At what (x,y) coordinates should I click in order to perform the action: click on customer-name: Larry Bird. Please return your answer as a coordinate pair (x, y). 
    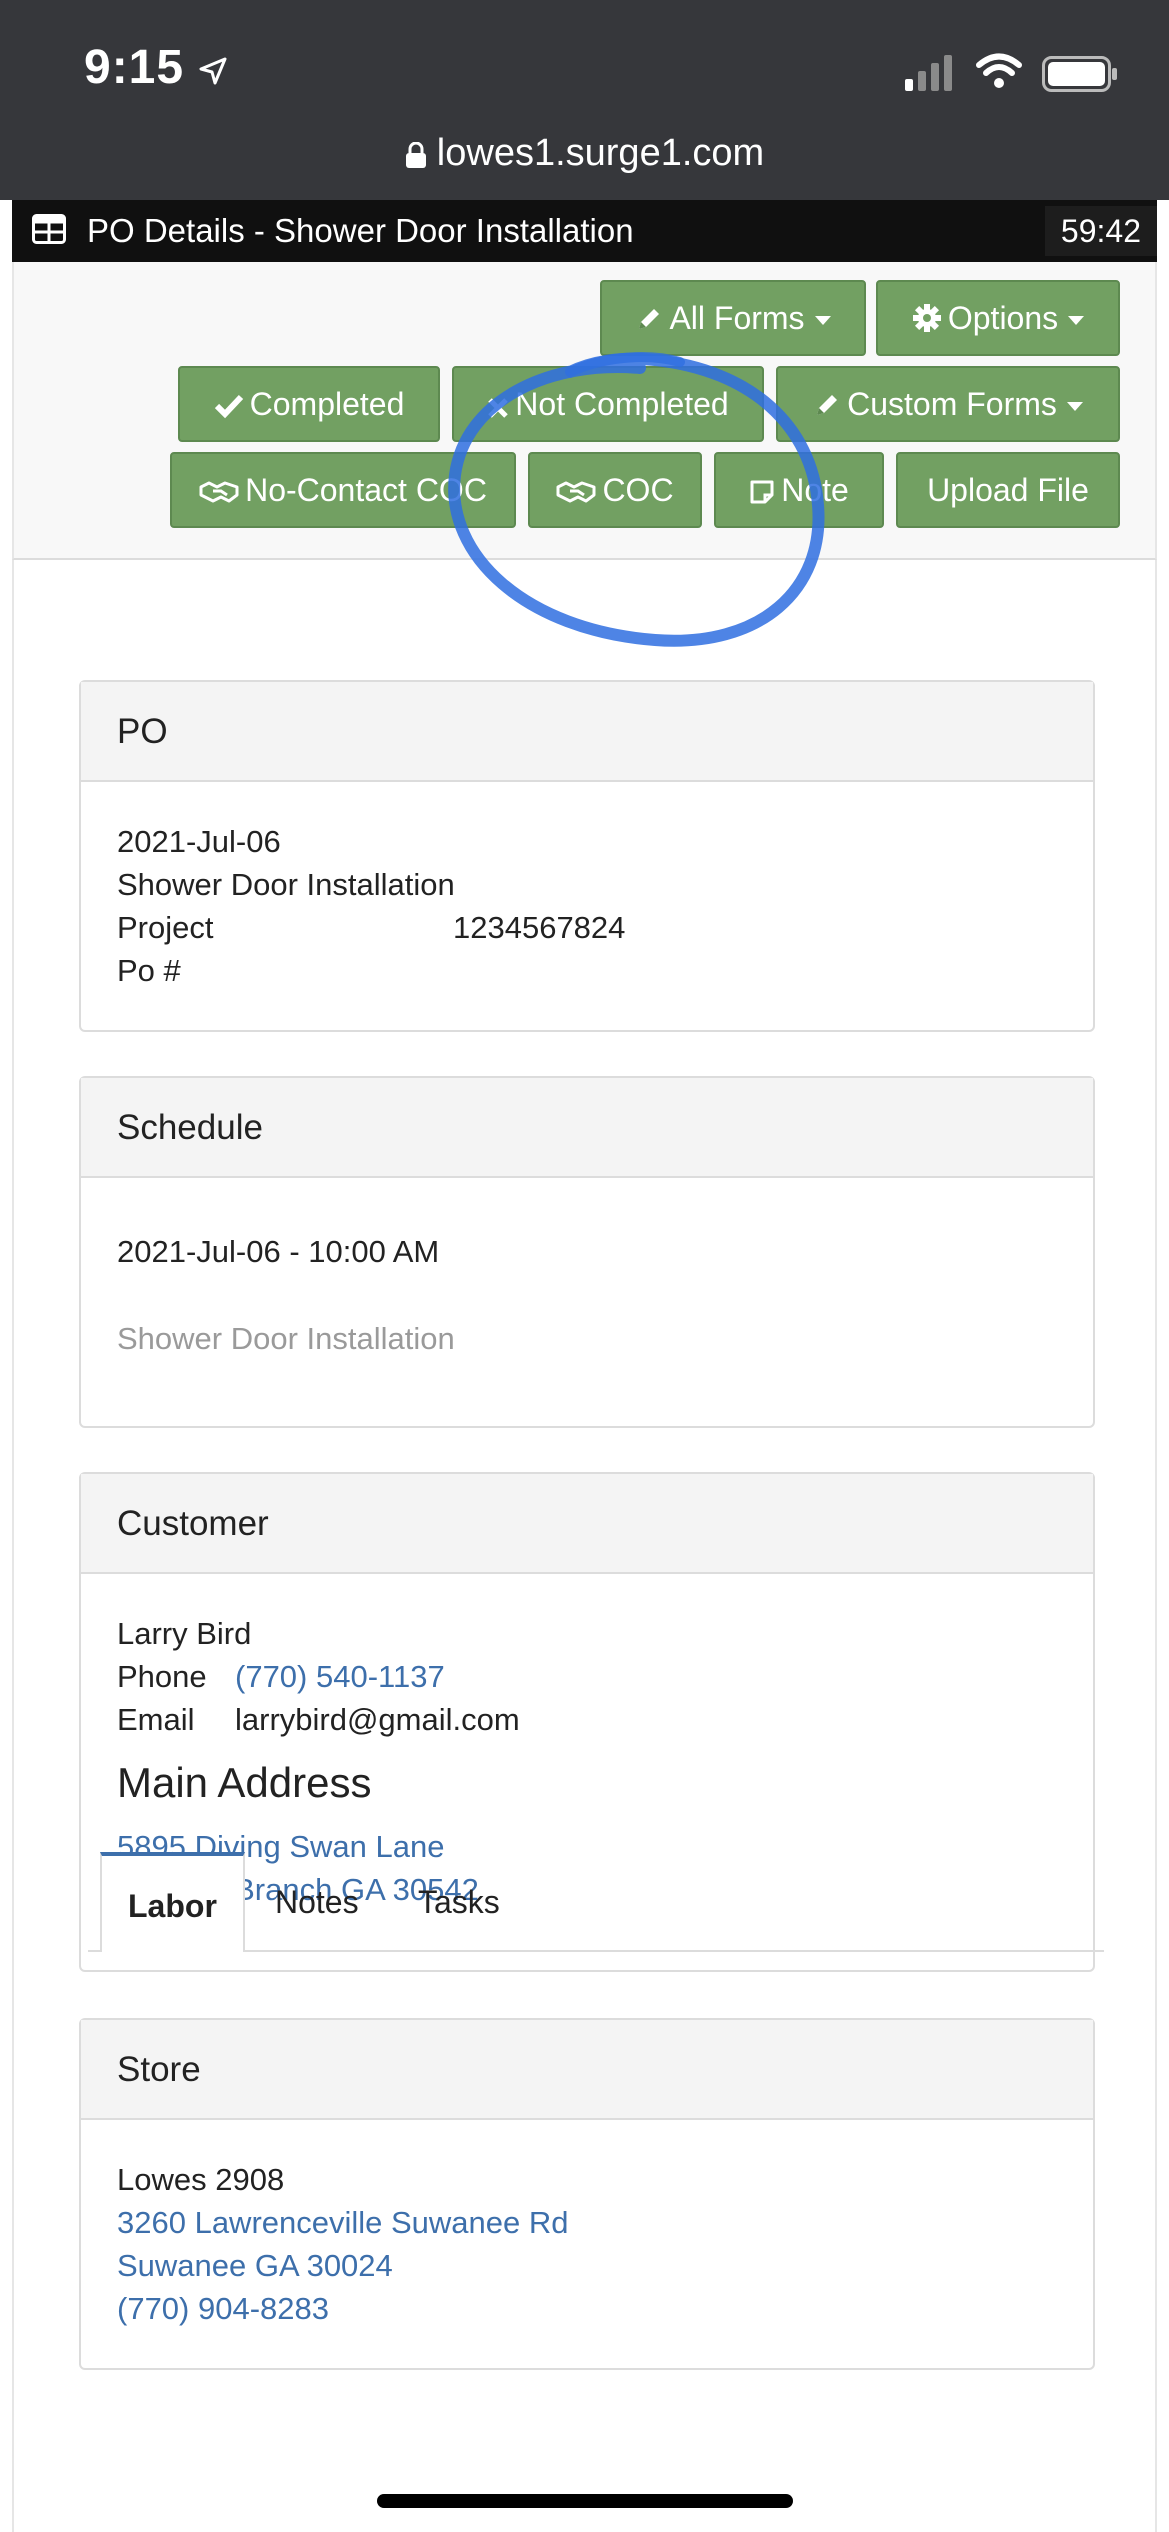
    Looking at the image, I should click on (184, 1633).